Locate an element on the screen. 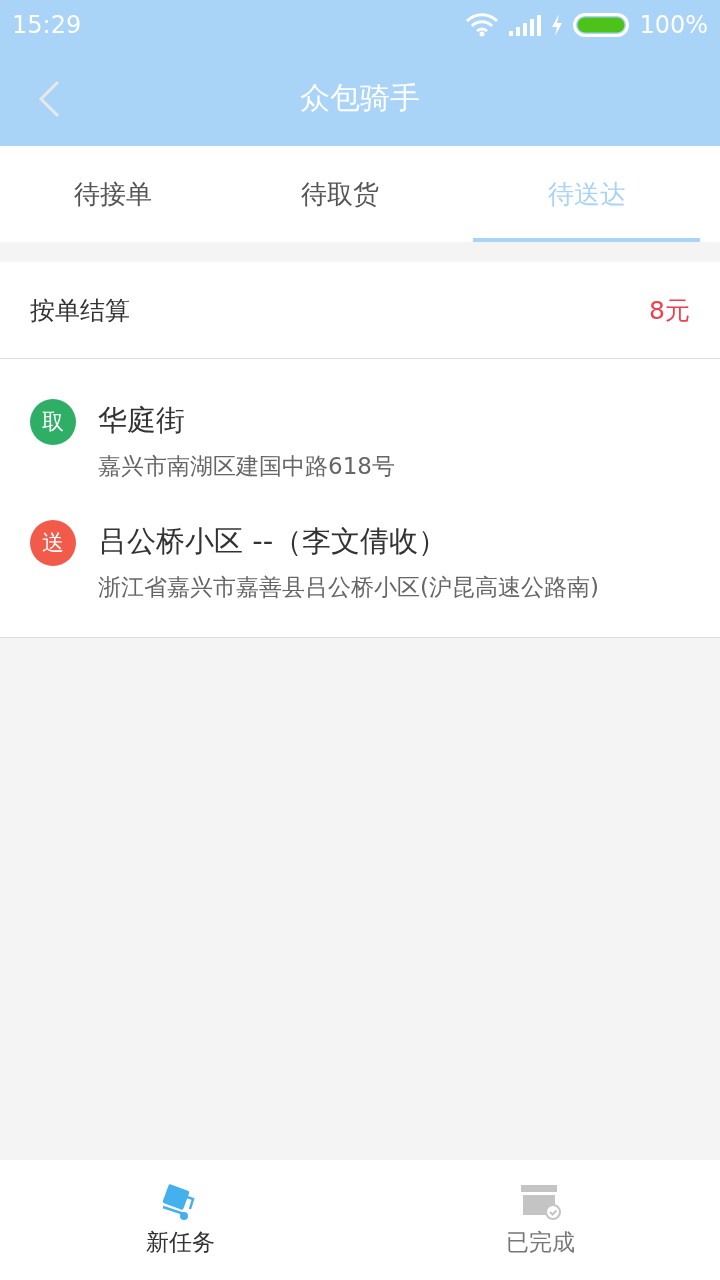 Image resolution: width=720 pixels, height=1280 pixels. charging-icon is located at coordinates (557, 25).